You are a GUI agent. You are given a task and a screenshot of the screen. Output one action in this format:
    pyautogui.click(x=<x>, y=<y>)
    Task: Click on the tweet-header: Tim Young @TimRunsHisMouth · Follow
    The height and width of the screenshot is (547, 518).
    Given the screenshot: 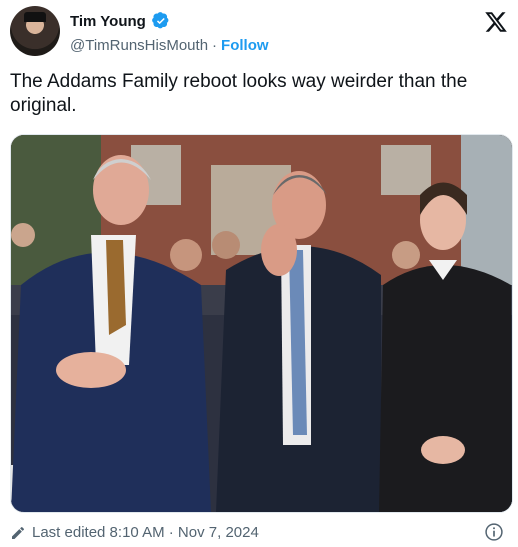 What is the action you would take?
    pyautogui.click(x=260, y=30)
    